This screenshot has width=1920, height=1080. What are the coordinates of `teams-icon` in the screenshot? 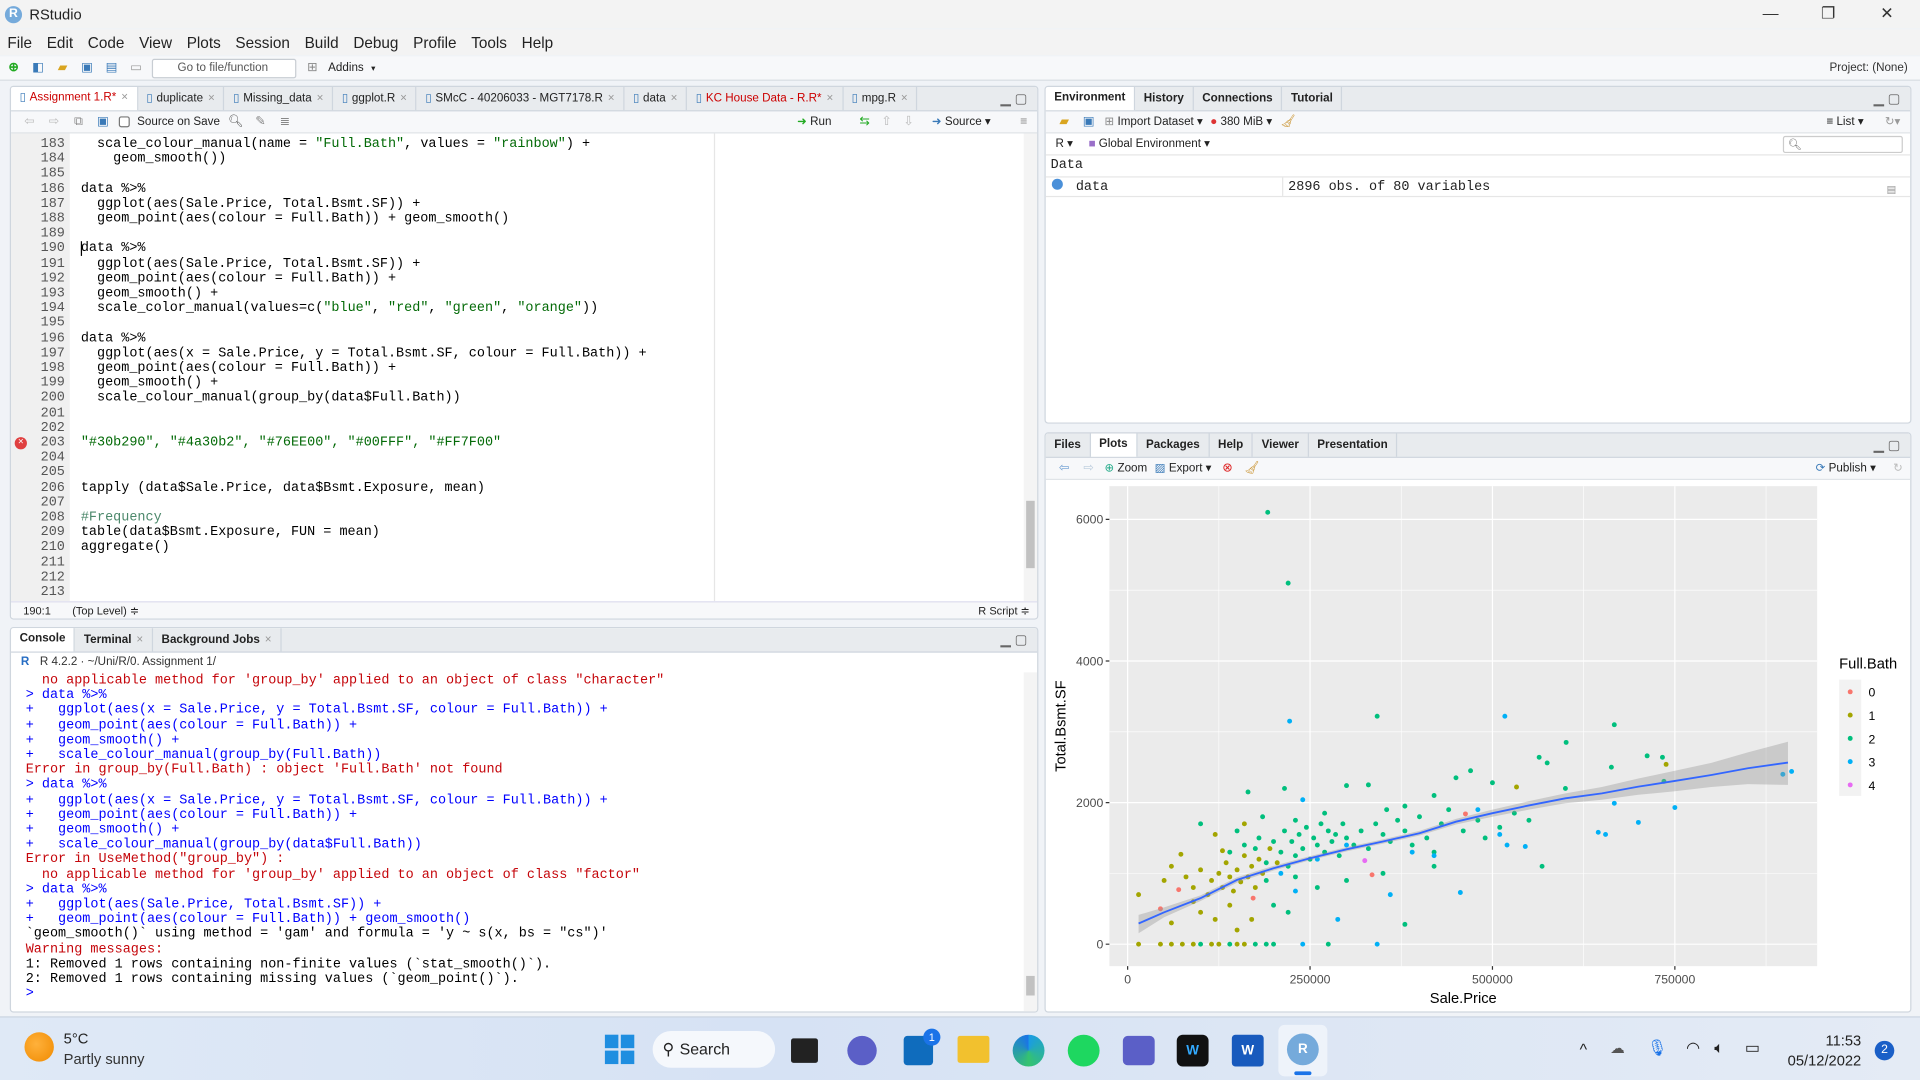 It's located at (1138, 1050).